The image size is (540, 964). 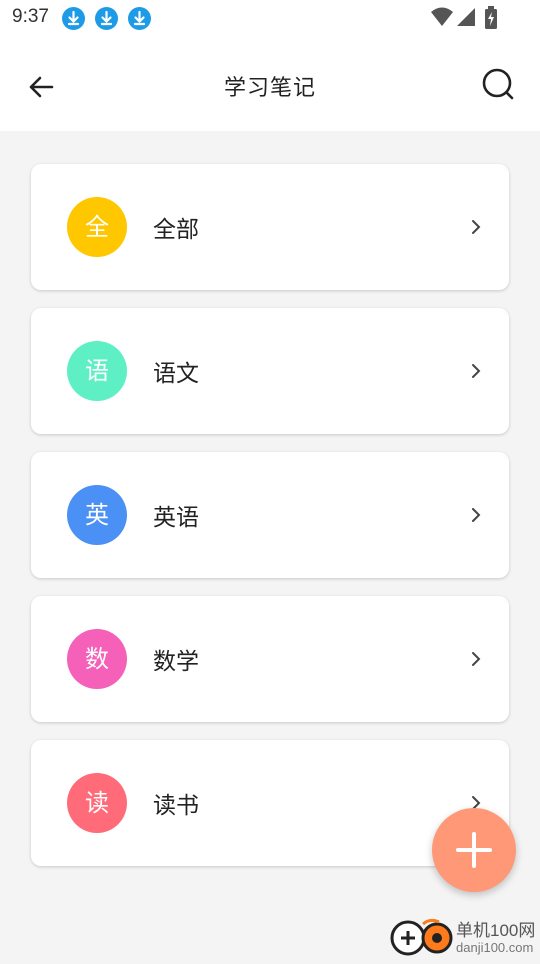 I want to click on plus-icon, so click(x=474, y=850).